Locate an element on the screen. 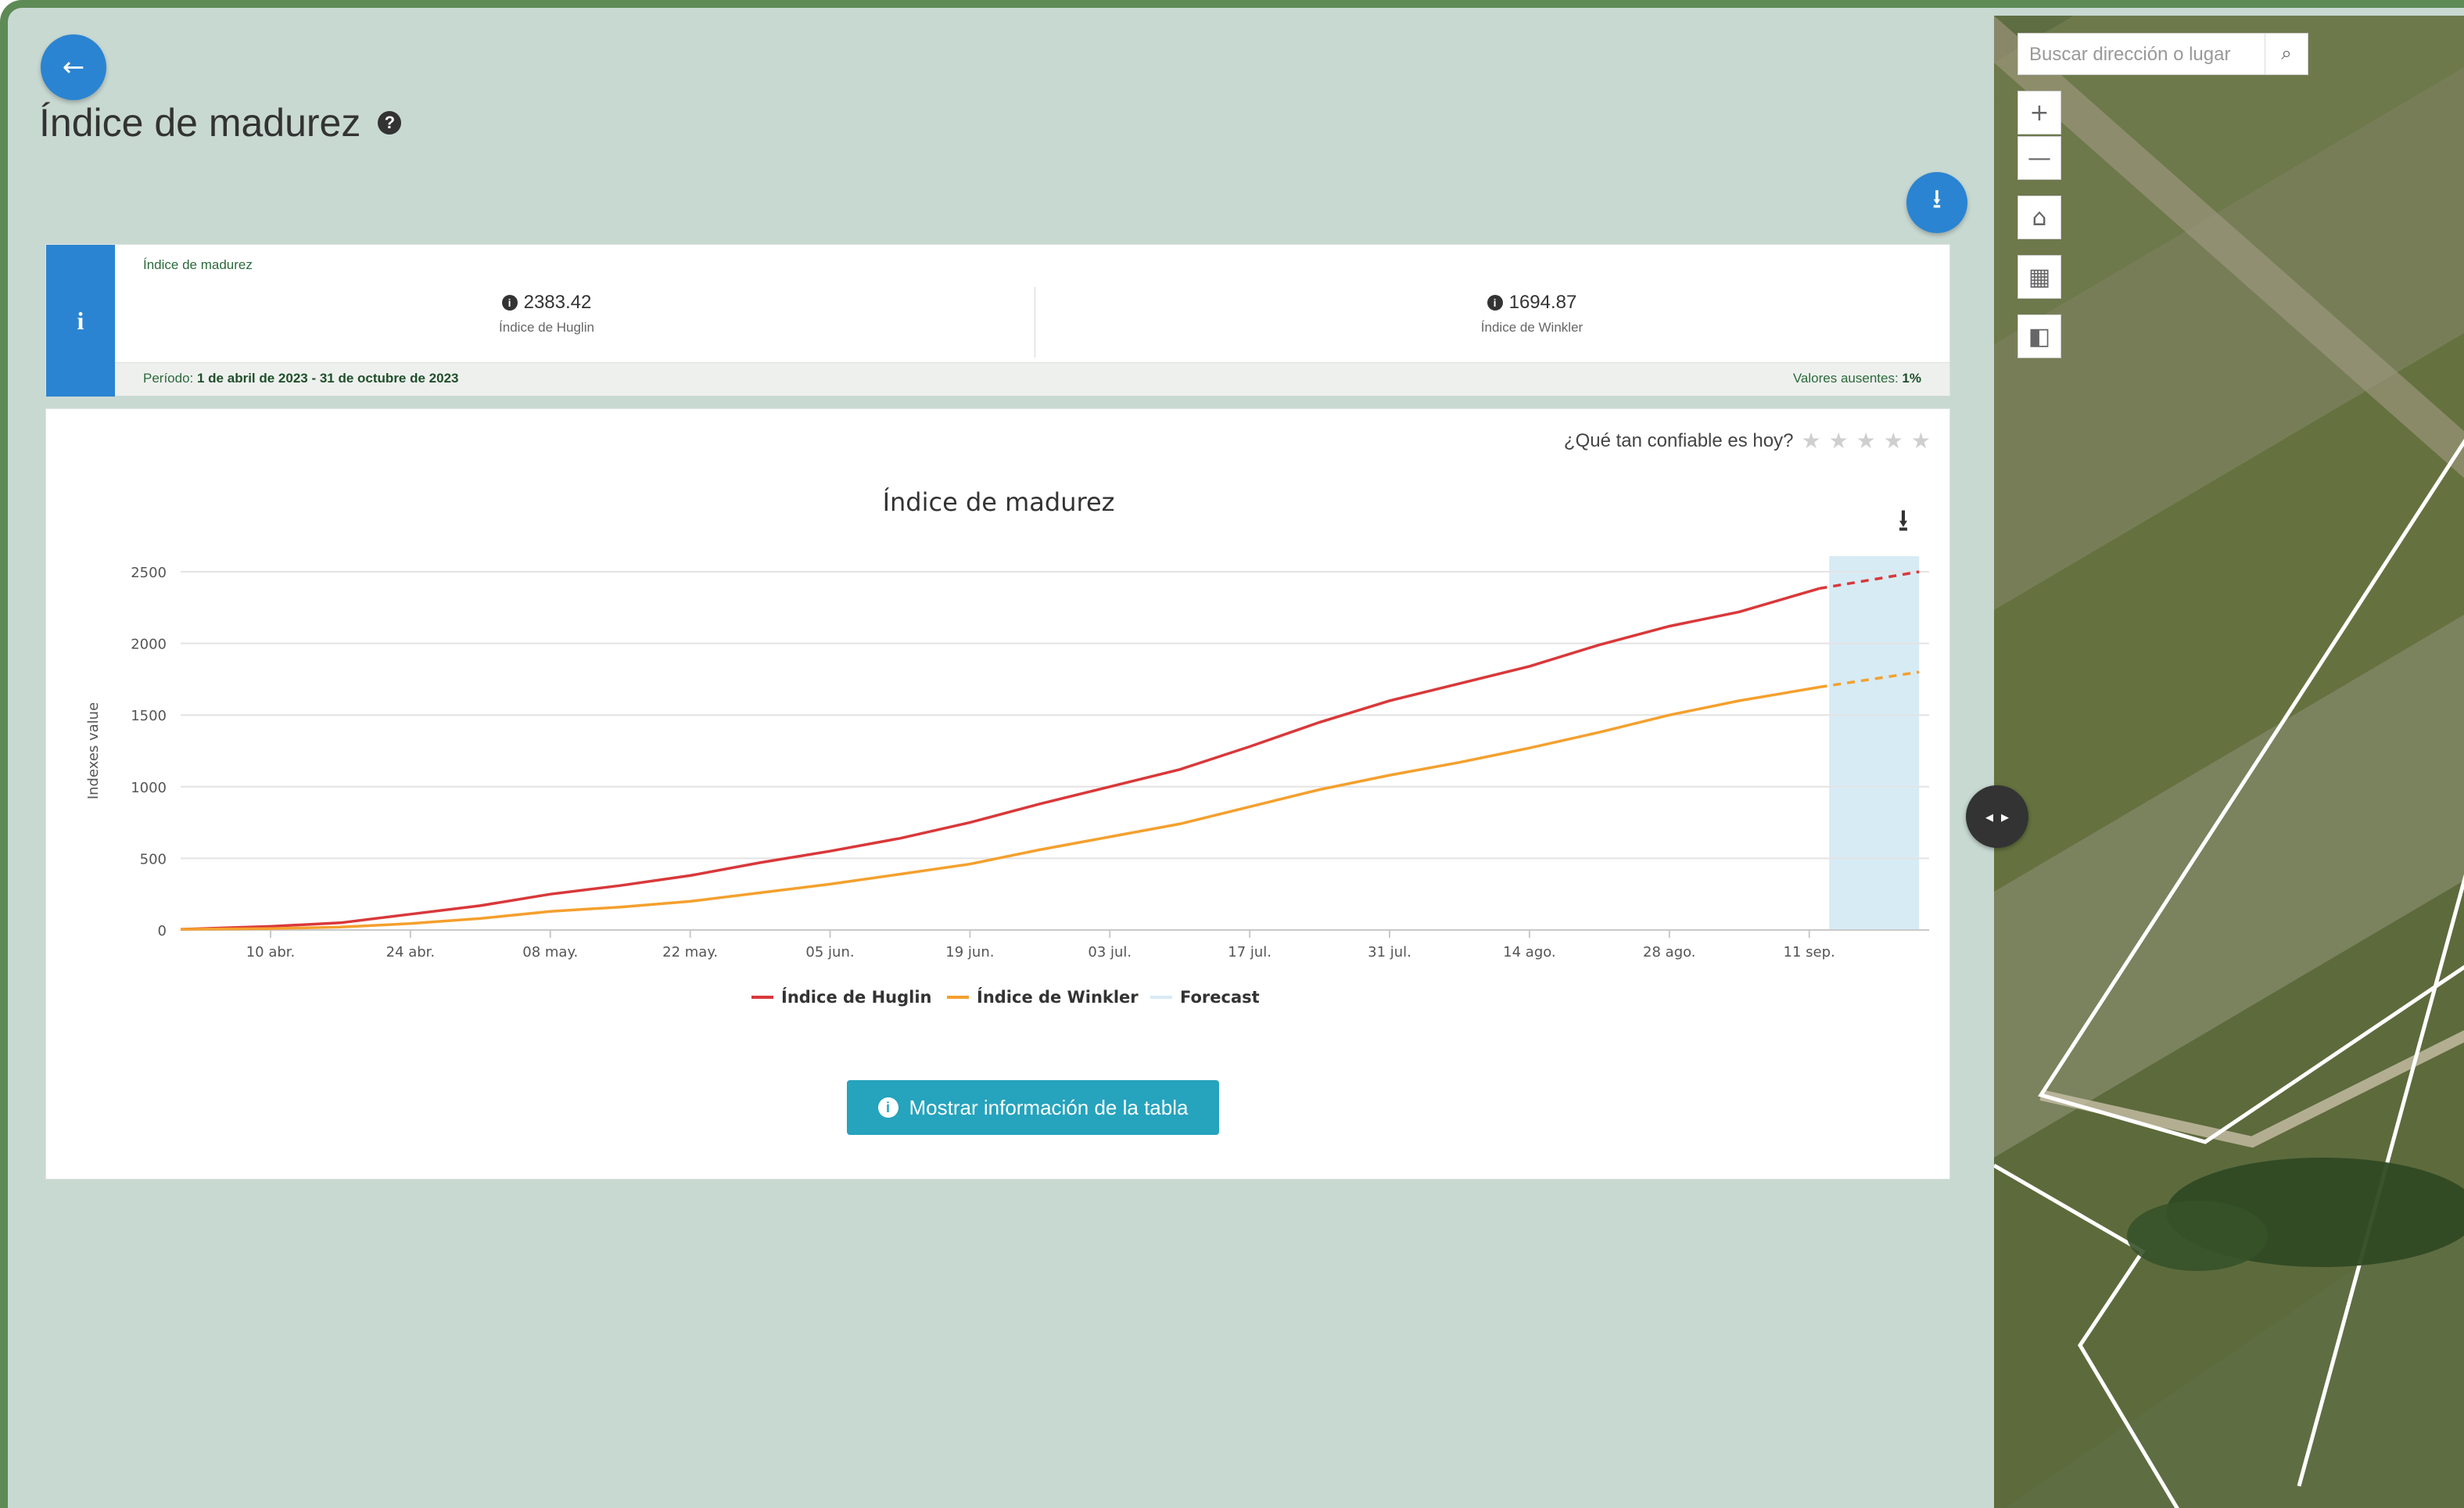 The height and width of the screenshot is (1508, 2464). x-tick-label: 03 jul. is located at coordinates (1110, 952).